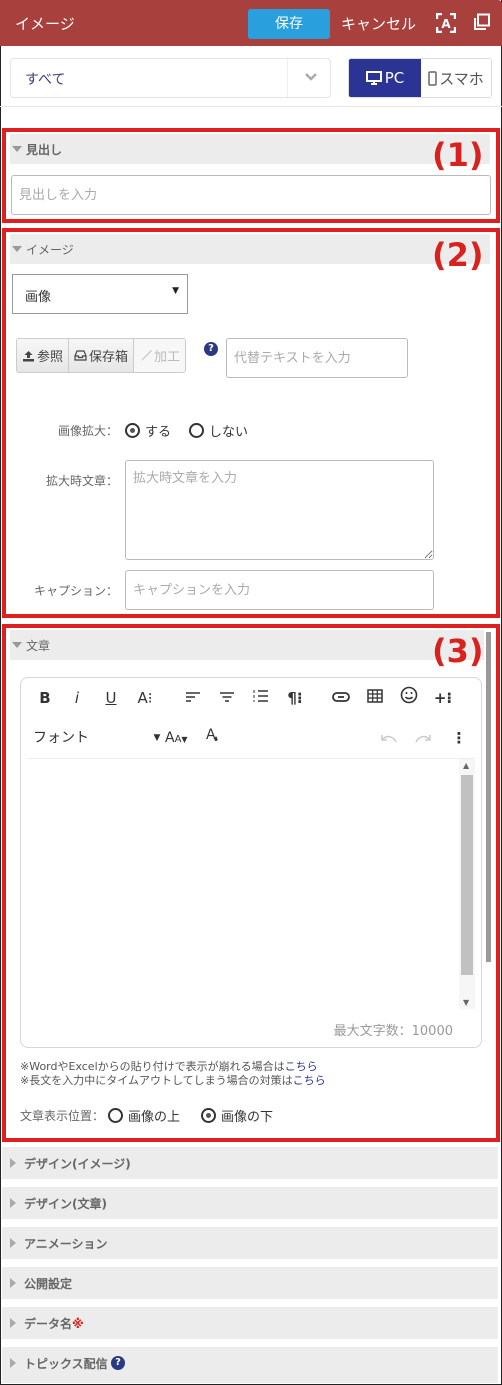 Image resolution: width=502 pixels, height=1385 pixels. What do you see at coordinates (75, 591) in the screenshot?
I see `caption-label: キャプション：` at bounding box center [75, 591].